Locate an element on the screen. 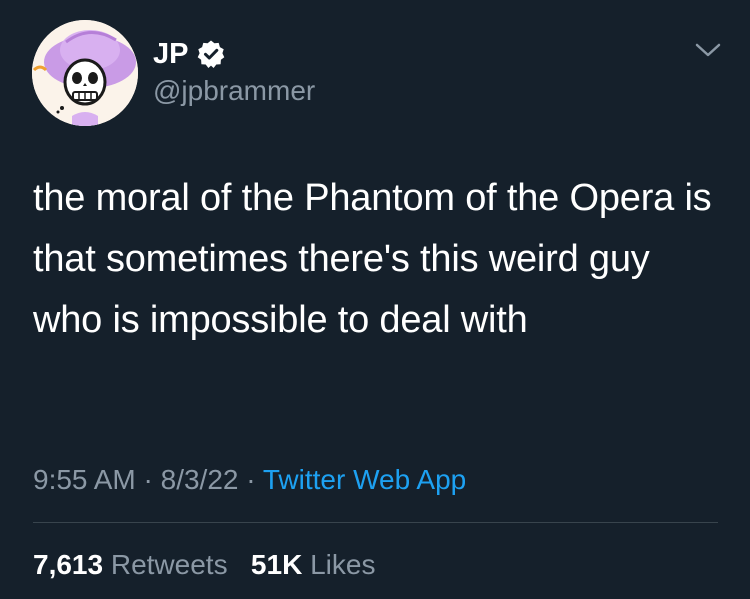  tweet-stats: 7,613 Retweets 51K Likes is located at coordinates (204, 565).